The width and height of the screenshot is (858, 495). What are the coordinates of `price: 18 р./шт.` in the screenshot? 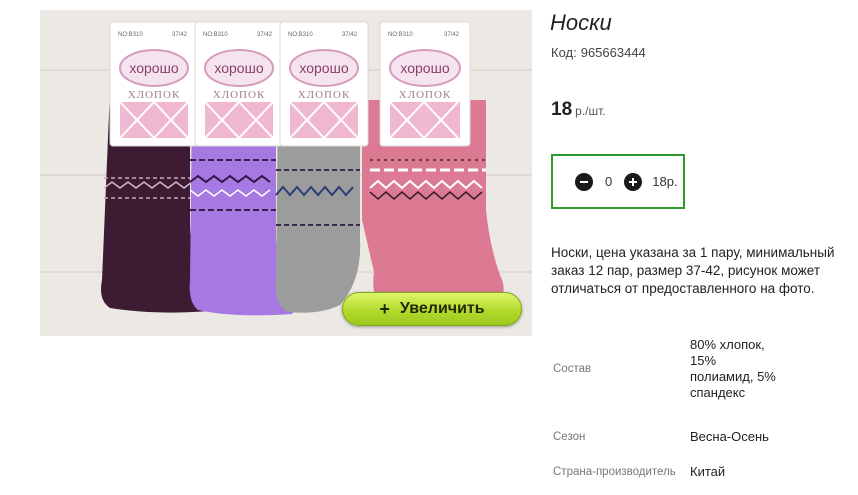 It's located at (578, 110).